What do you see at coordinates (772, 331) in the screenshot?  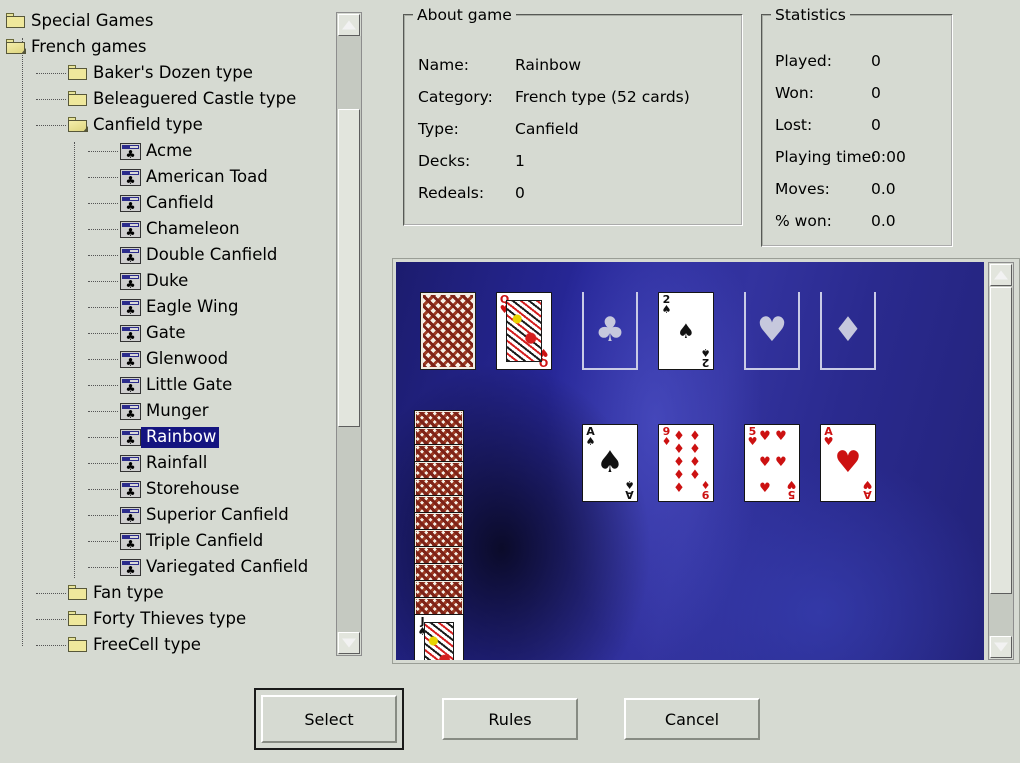 I see `foundation-slot-hearts: ♥` at bounding box center [772, 331].